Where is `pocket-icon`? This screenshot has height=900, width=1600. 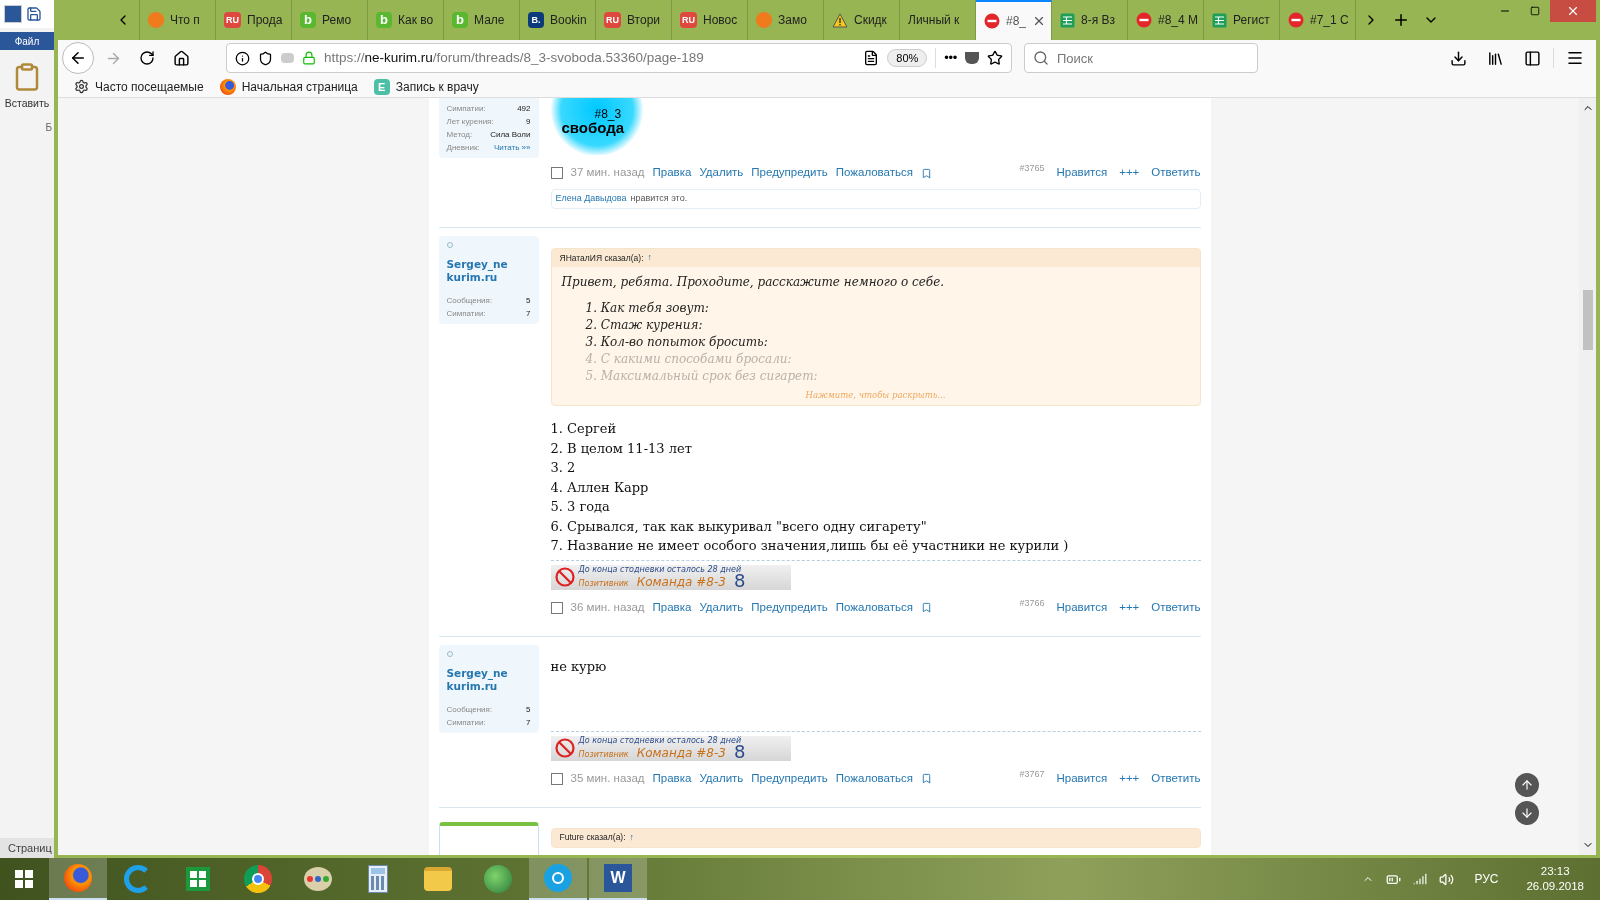
pocket-icon is located at coordinates (972, 58).